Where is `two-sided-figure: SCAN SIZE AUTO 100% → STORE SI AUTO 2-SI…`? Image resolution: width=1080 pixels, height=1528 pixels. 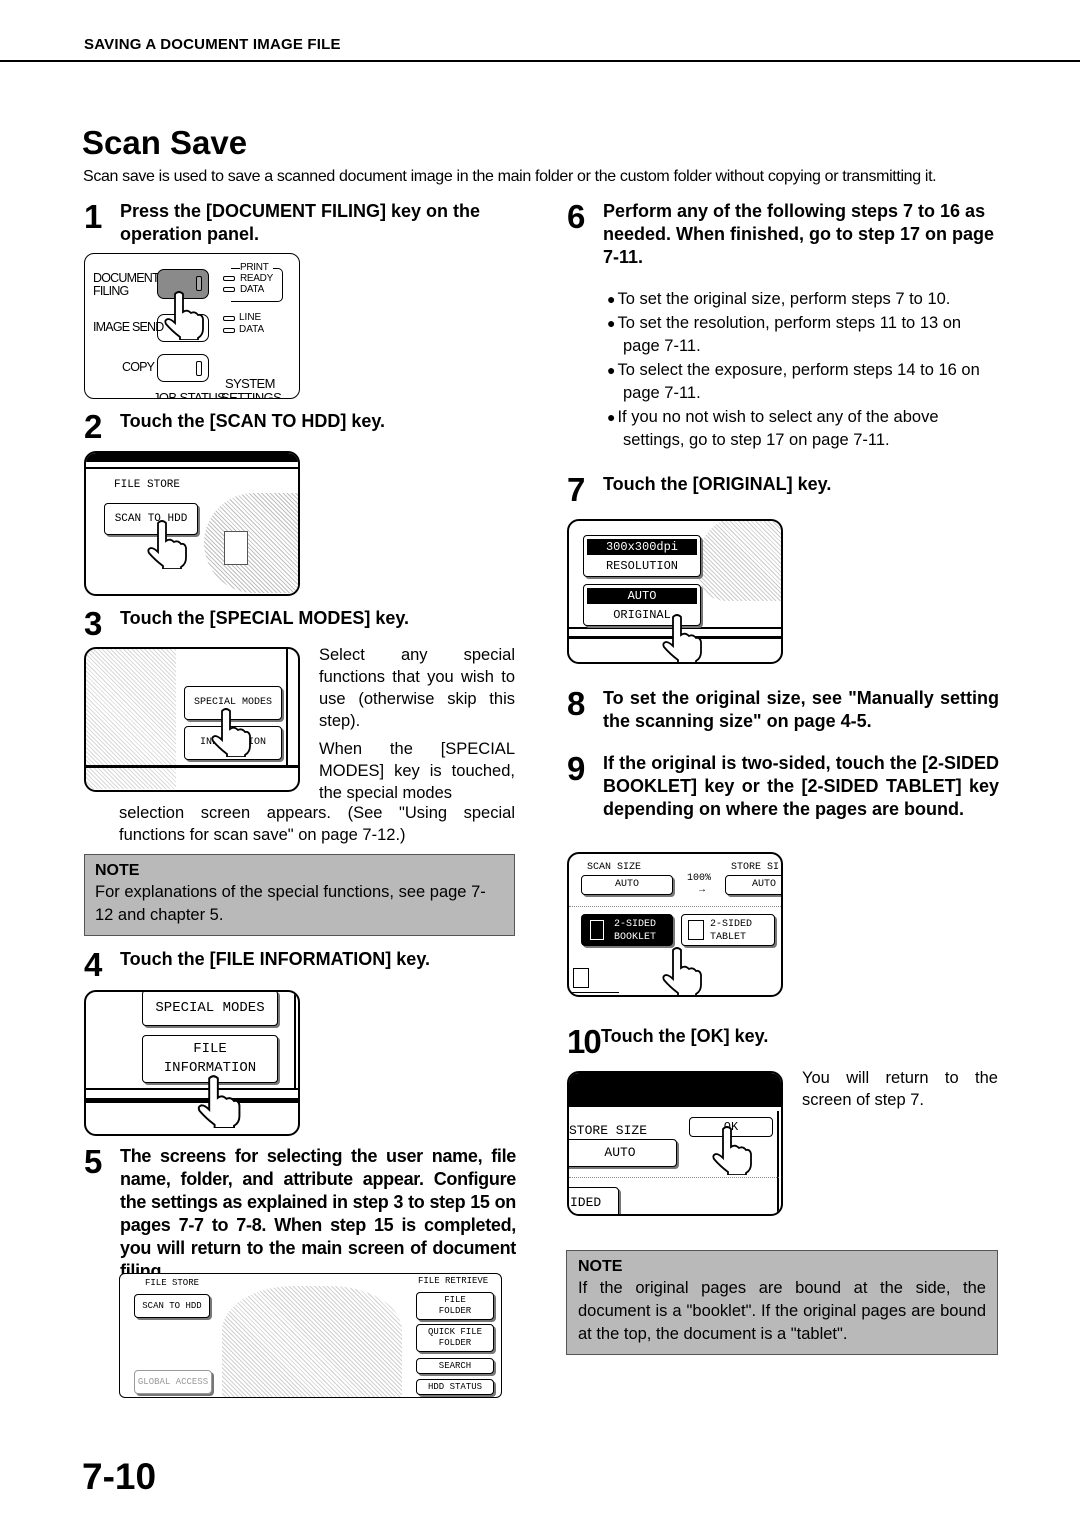 two-sided-figure: SCAN SIZE AUTO 100% → STORE SI AUTO 2-SI… is located at coordinates (675, 924).